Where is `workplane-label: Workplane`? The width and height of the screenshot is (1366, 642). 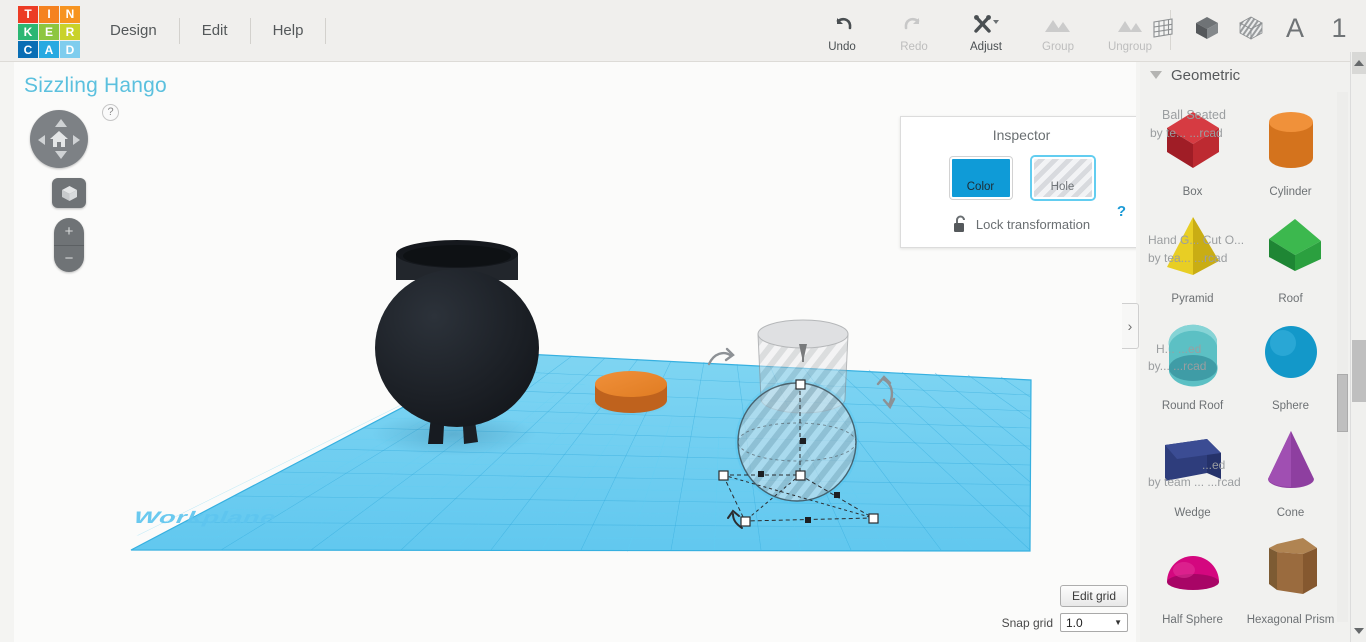
workplane-label: Workplane is located at coordinates (205, 517).